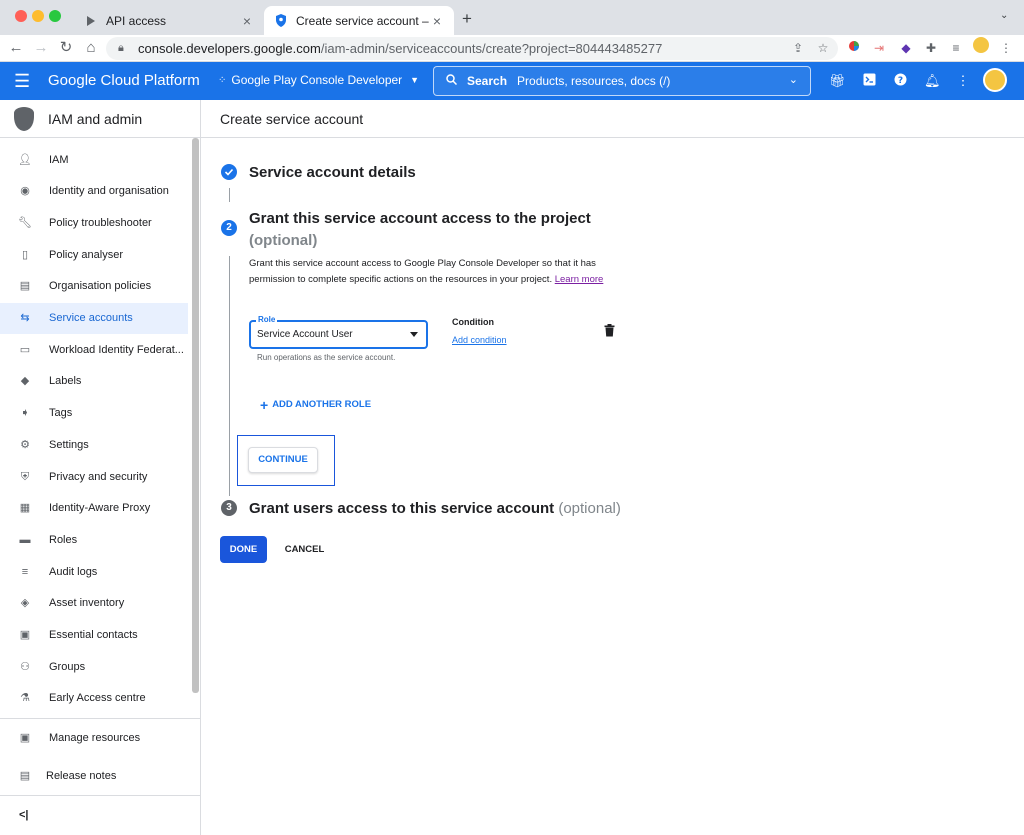 This screenshot has height=835, width=1024. I want to click on cast-extension-icon: ⇥, so click(879, 48).